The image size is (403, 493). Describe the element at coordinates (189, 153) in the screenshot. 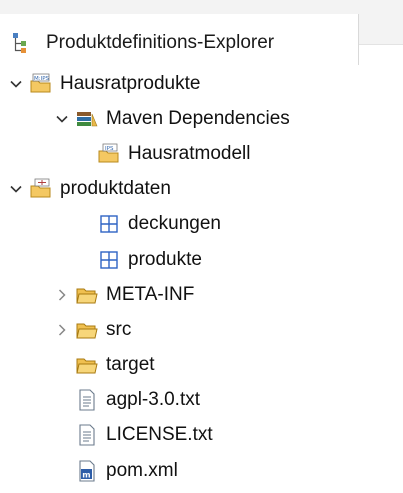

I see `tree-item-label: Hausratmodell` at that location.